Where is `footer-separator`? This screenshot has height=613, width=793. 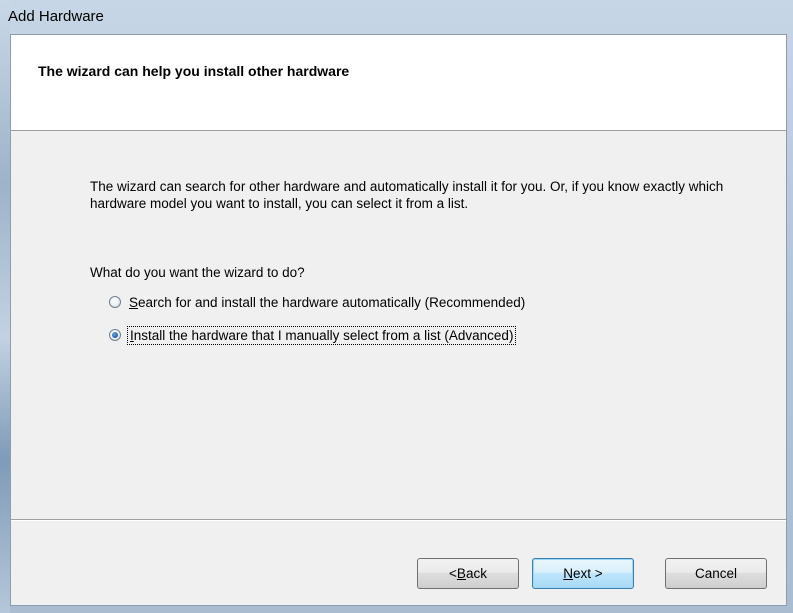 footer-separator is located at coordinates (398, 520).